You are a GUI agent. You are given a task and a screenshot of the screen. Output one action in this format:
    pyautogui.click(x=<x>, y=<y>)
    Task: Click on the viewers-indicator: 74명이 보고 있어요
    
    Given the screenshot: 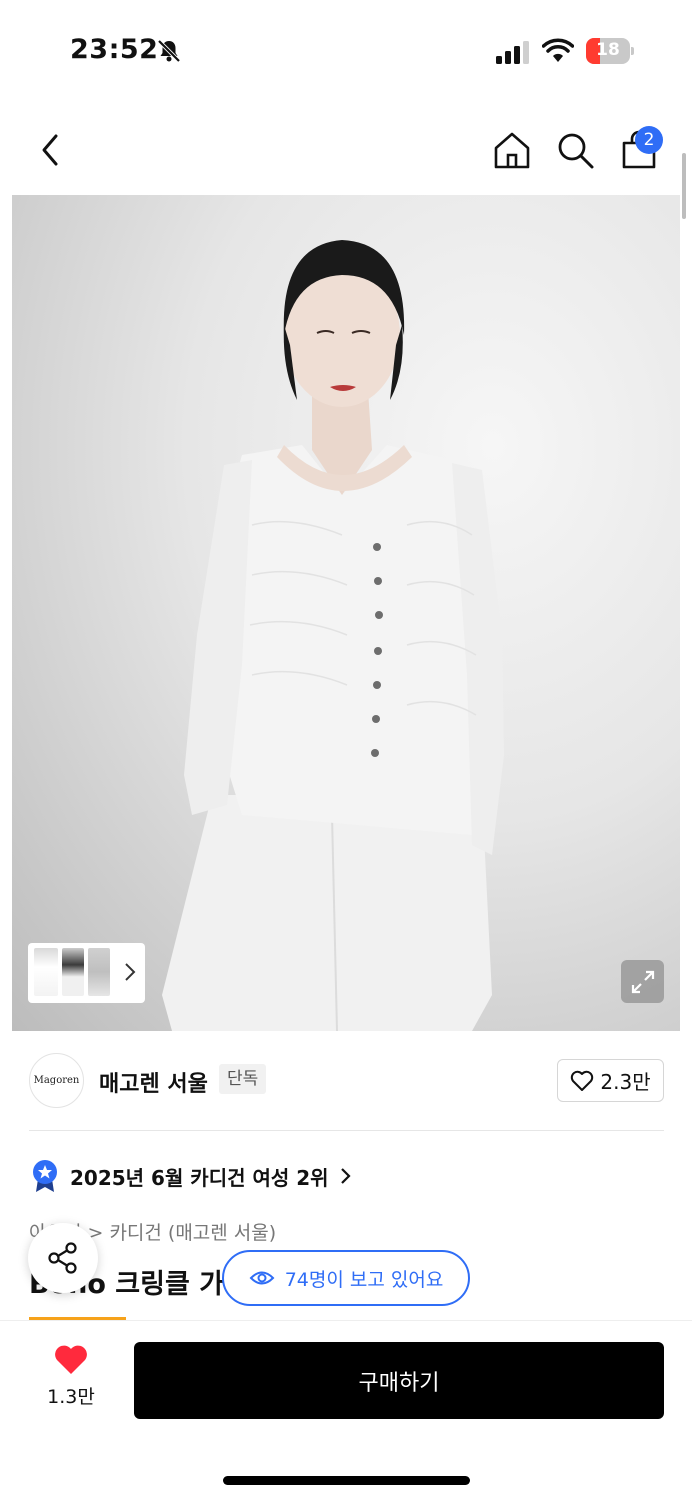 What is the action you would take?
    pyautogui.click(x=346, y=1278)
    